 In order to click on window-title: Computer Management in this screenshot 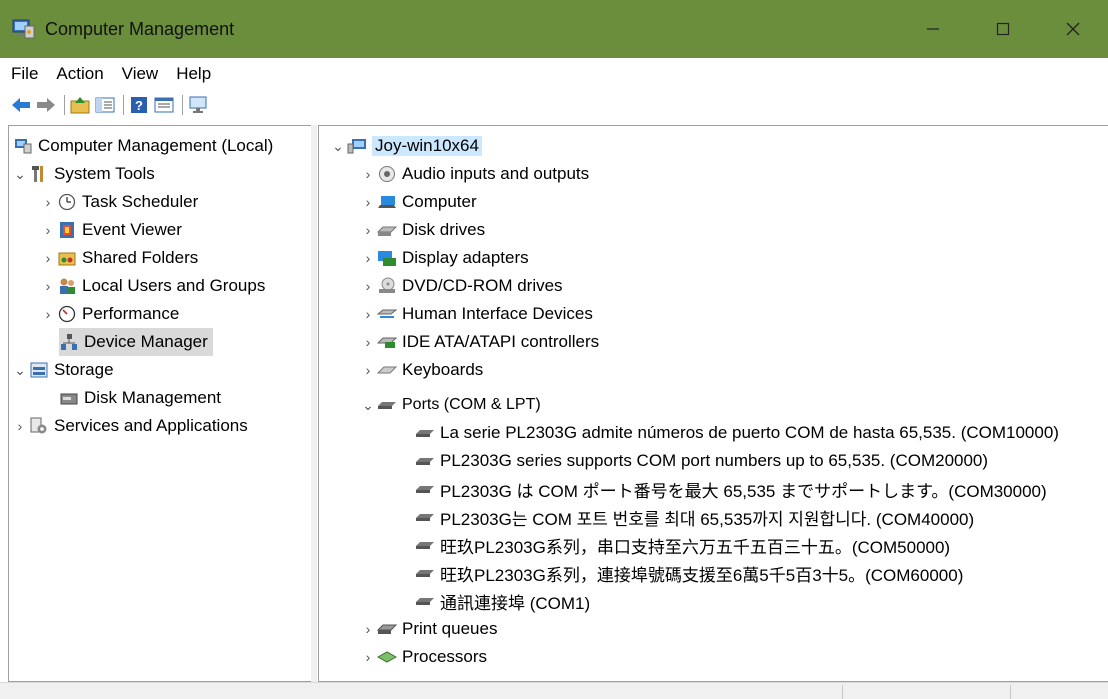, I will do `click(140, 28)`.